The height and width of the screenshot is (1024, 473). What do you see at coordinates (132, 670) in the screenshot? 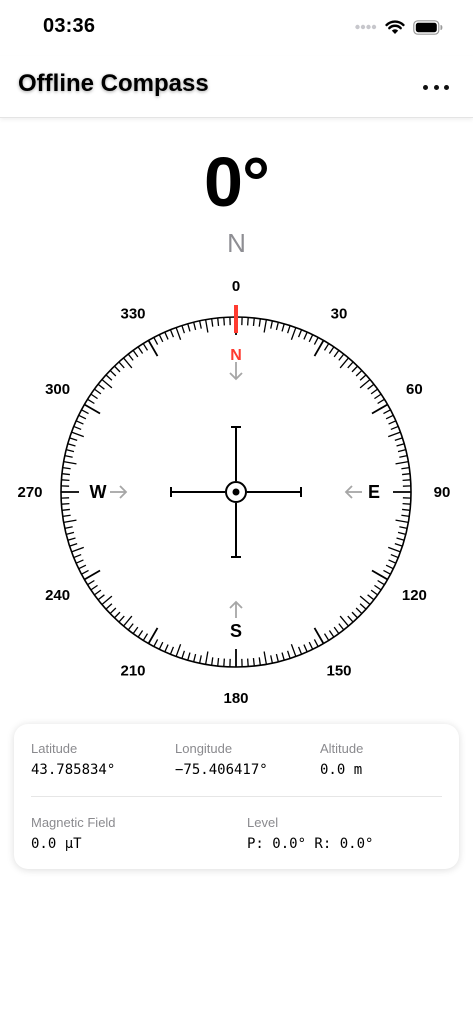
I see `dial-label: 210` at bounding box center [132, 670].